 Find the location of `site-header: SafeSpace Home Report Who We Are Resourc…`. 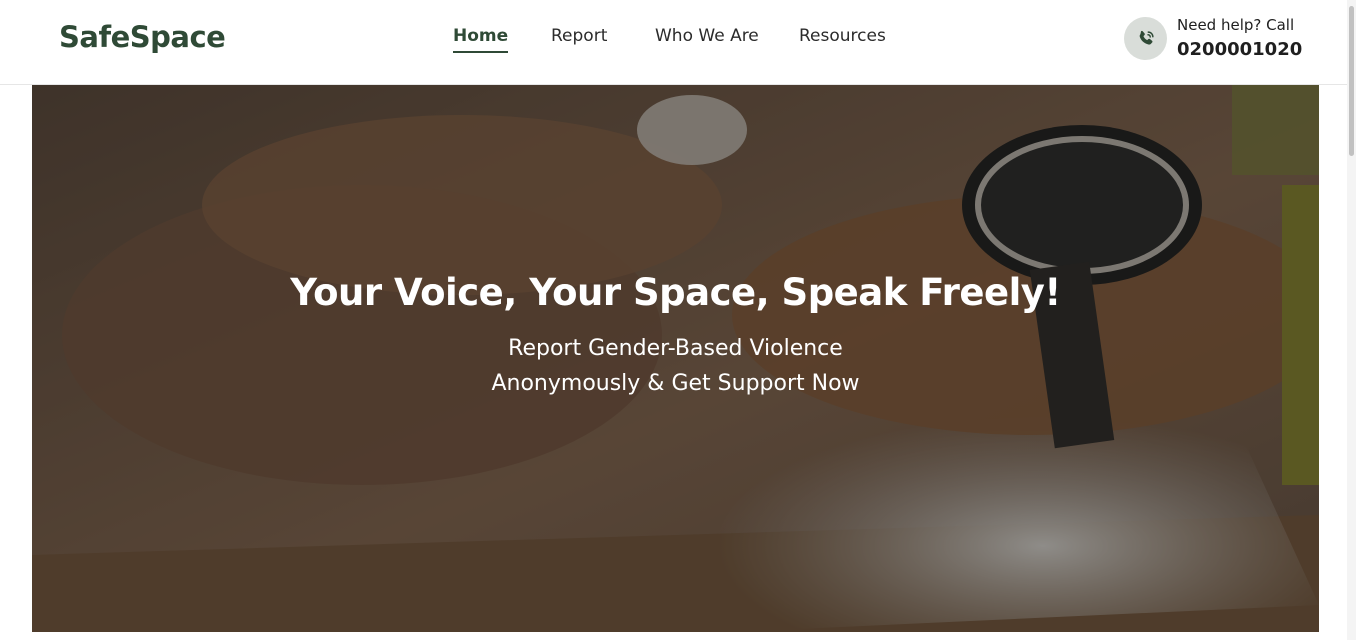

site-header: SafeSpace Home Report Who We Are Resourc… is located at coordinates (678, 42).